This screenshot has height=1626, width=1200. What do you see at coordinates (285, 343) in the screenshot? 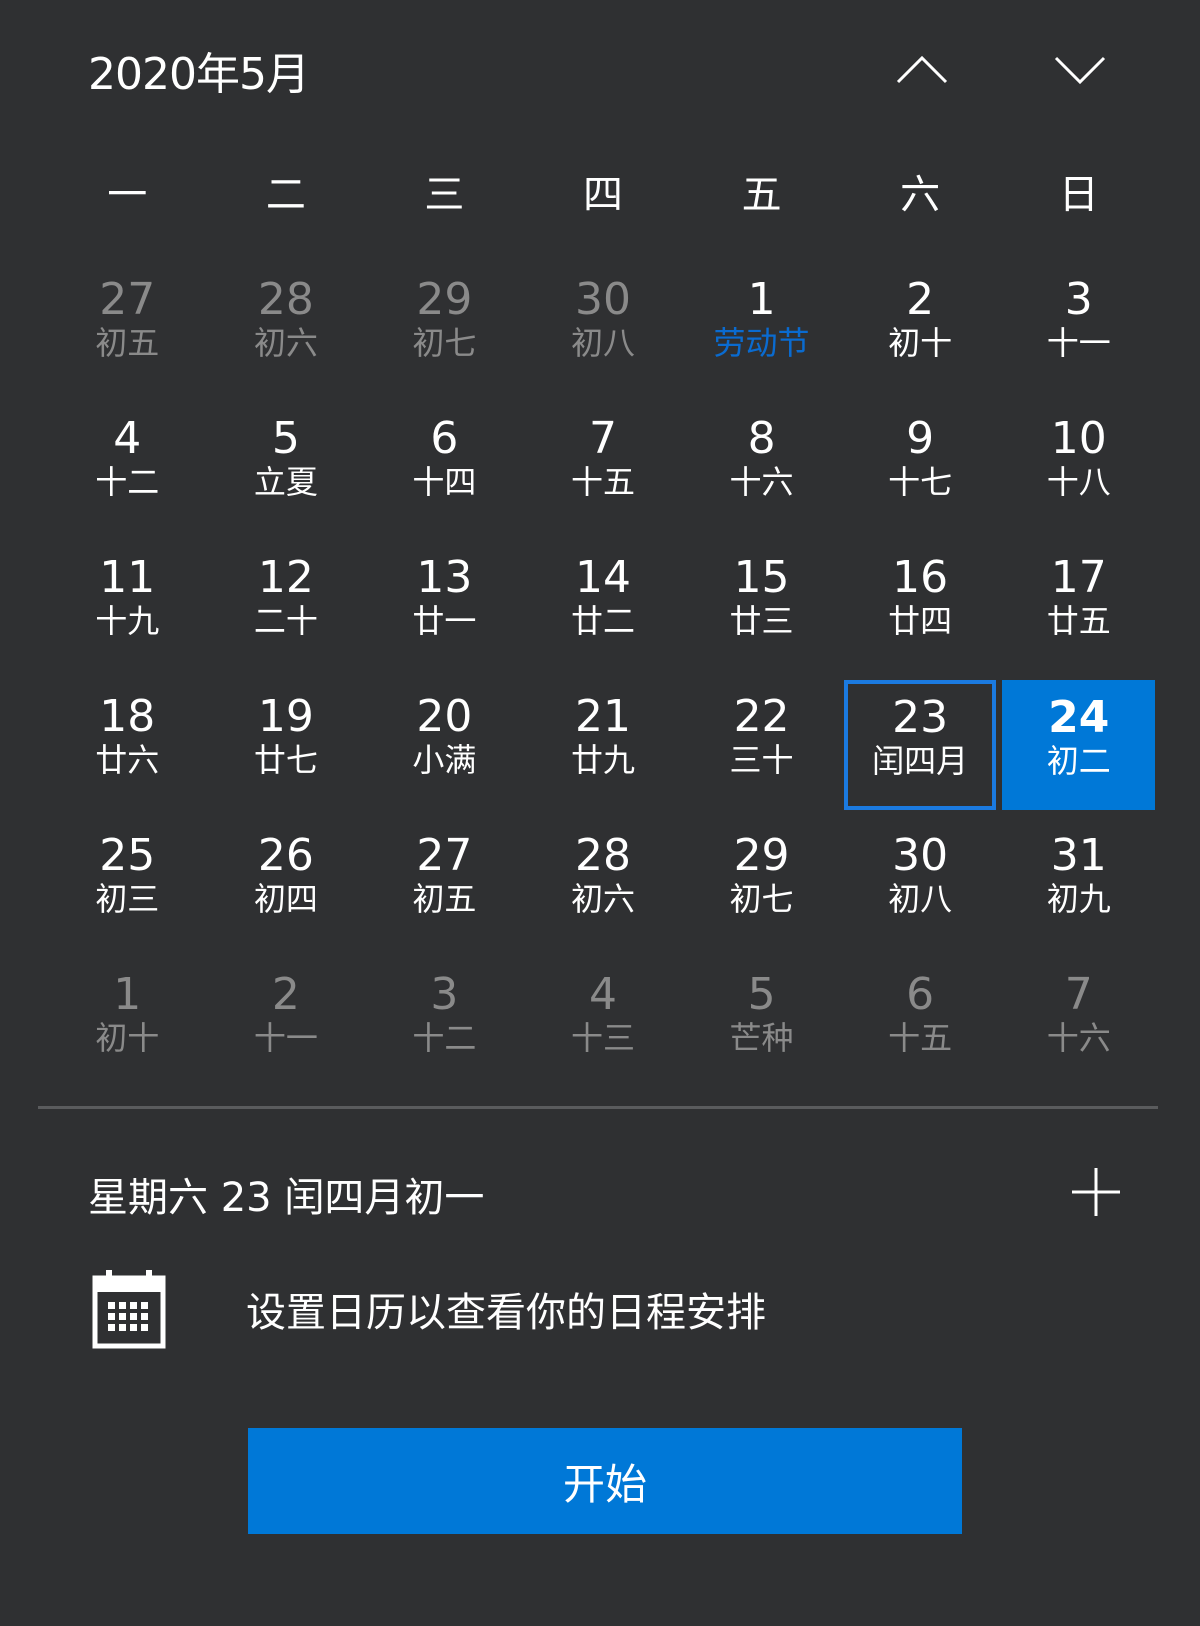
I see `lunar-date: 初六` at bounding box center [285, 343].